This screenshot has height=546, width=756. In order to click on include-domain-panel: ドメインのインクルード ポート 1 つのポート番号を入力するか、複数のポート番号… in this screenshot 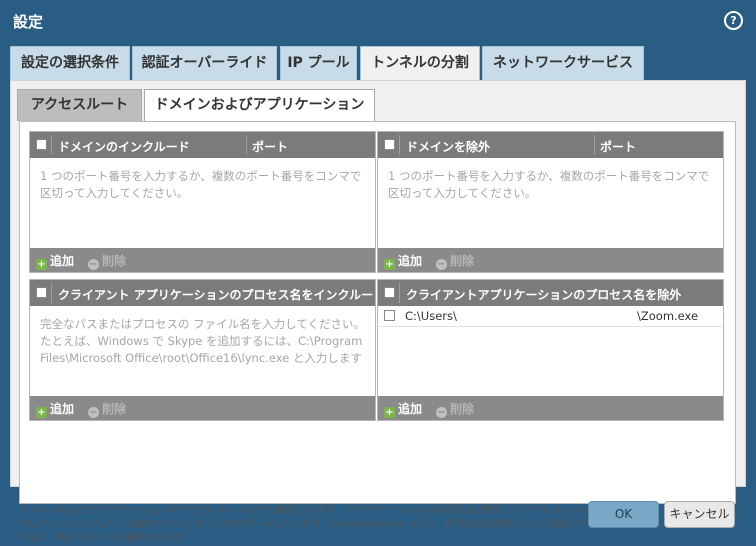, I will do `click(202, 202)`.